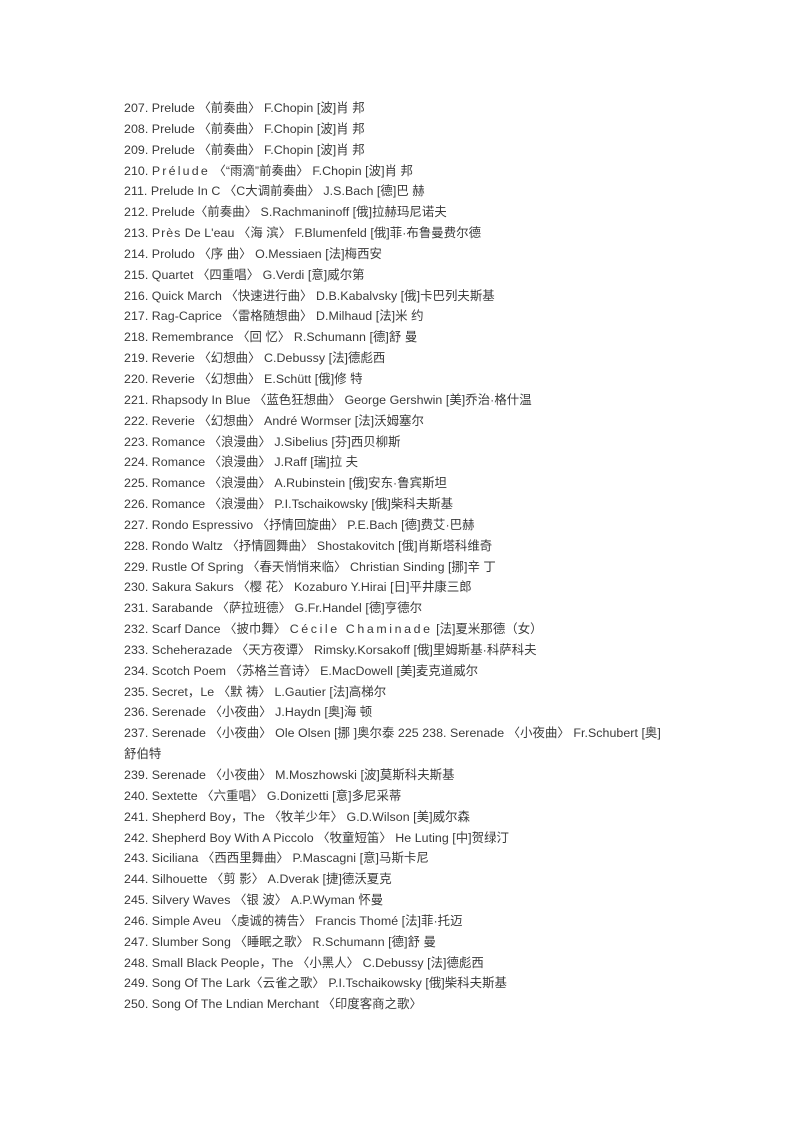  What do you see at coordinates (268, 170) in the screenshot?
I see `index-entry: 210. Prélude 〈“雨滴”前奏曲〉 F.Chopin [波]肖 邦` at bounding box center [268, 170].